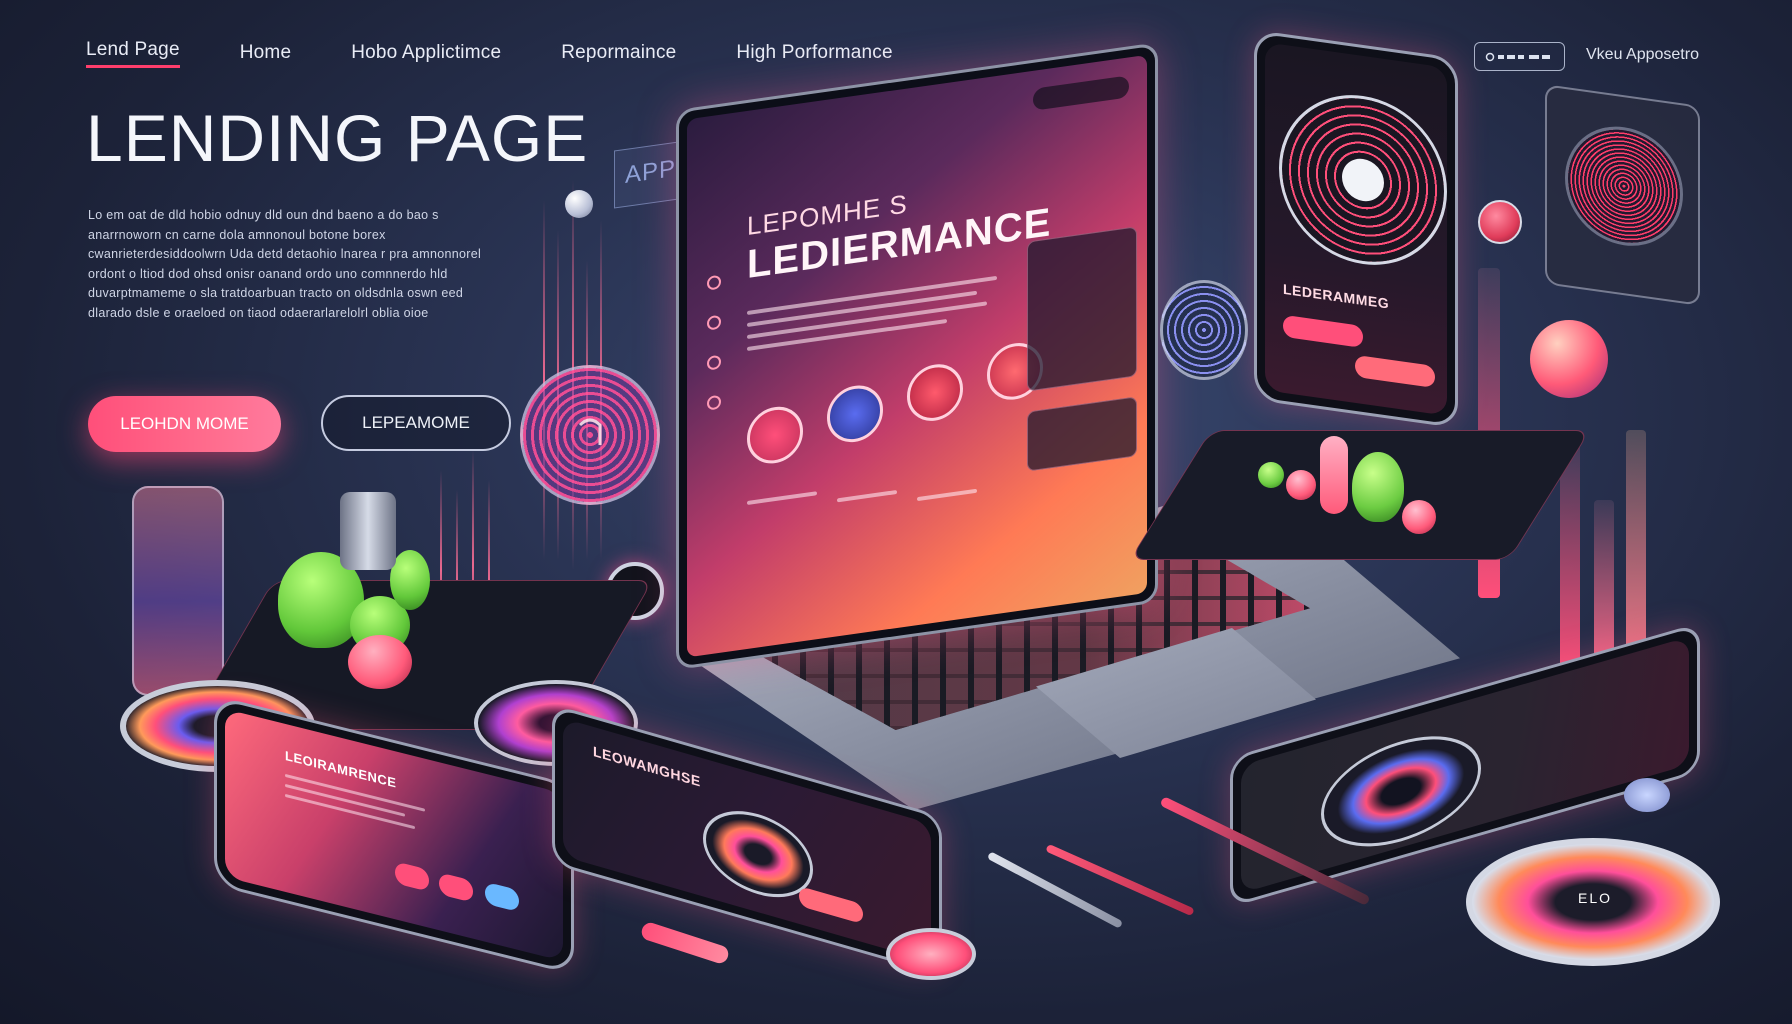 The height and width of the screenshot is (1024, 1792). Describe the element at coordinates (178, 591) in the screenshot. I see `glass-cylinder` at that location.